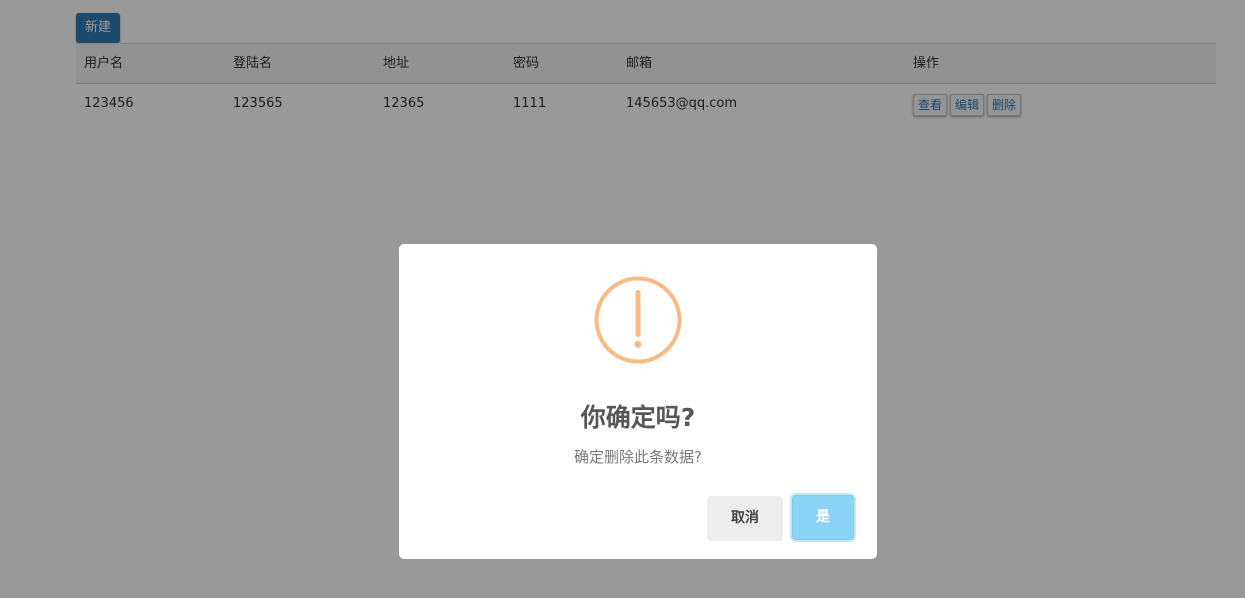 This screenshot has height=598, width=1245. What do you see at coordinates (745, 518) in the screenshot?
I see `cancel-button: 取消` at bounding box center [745, 518].